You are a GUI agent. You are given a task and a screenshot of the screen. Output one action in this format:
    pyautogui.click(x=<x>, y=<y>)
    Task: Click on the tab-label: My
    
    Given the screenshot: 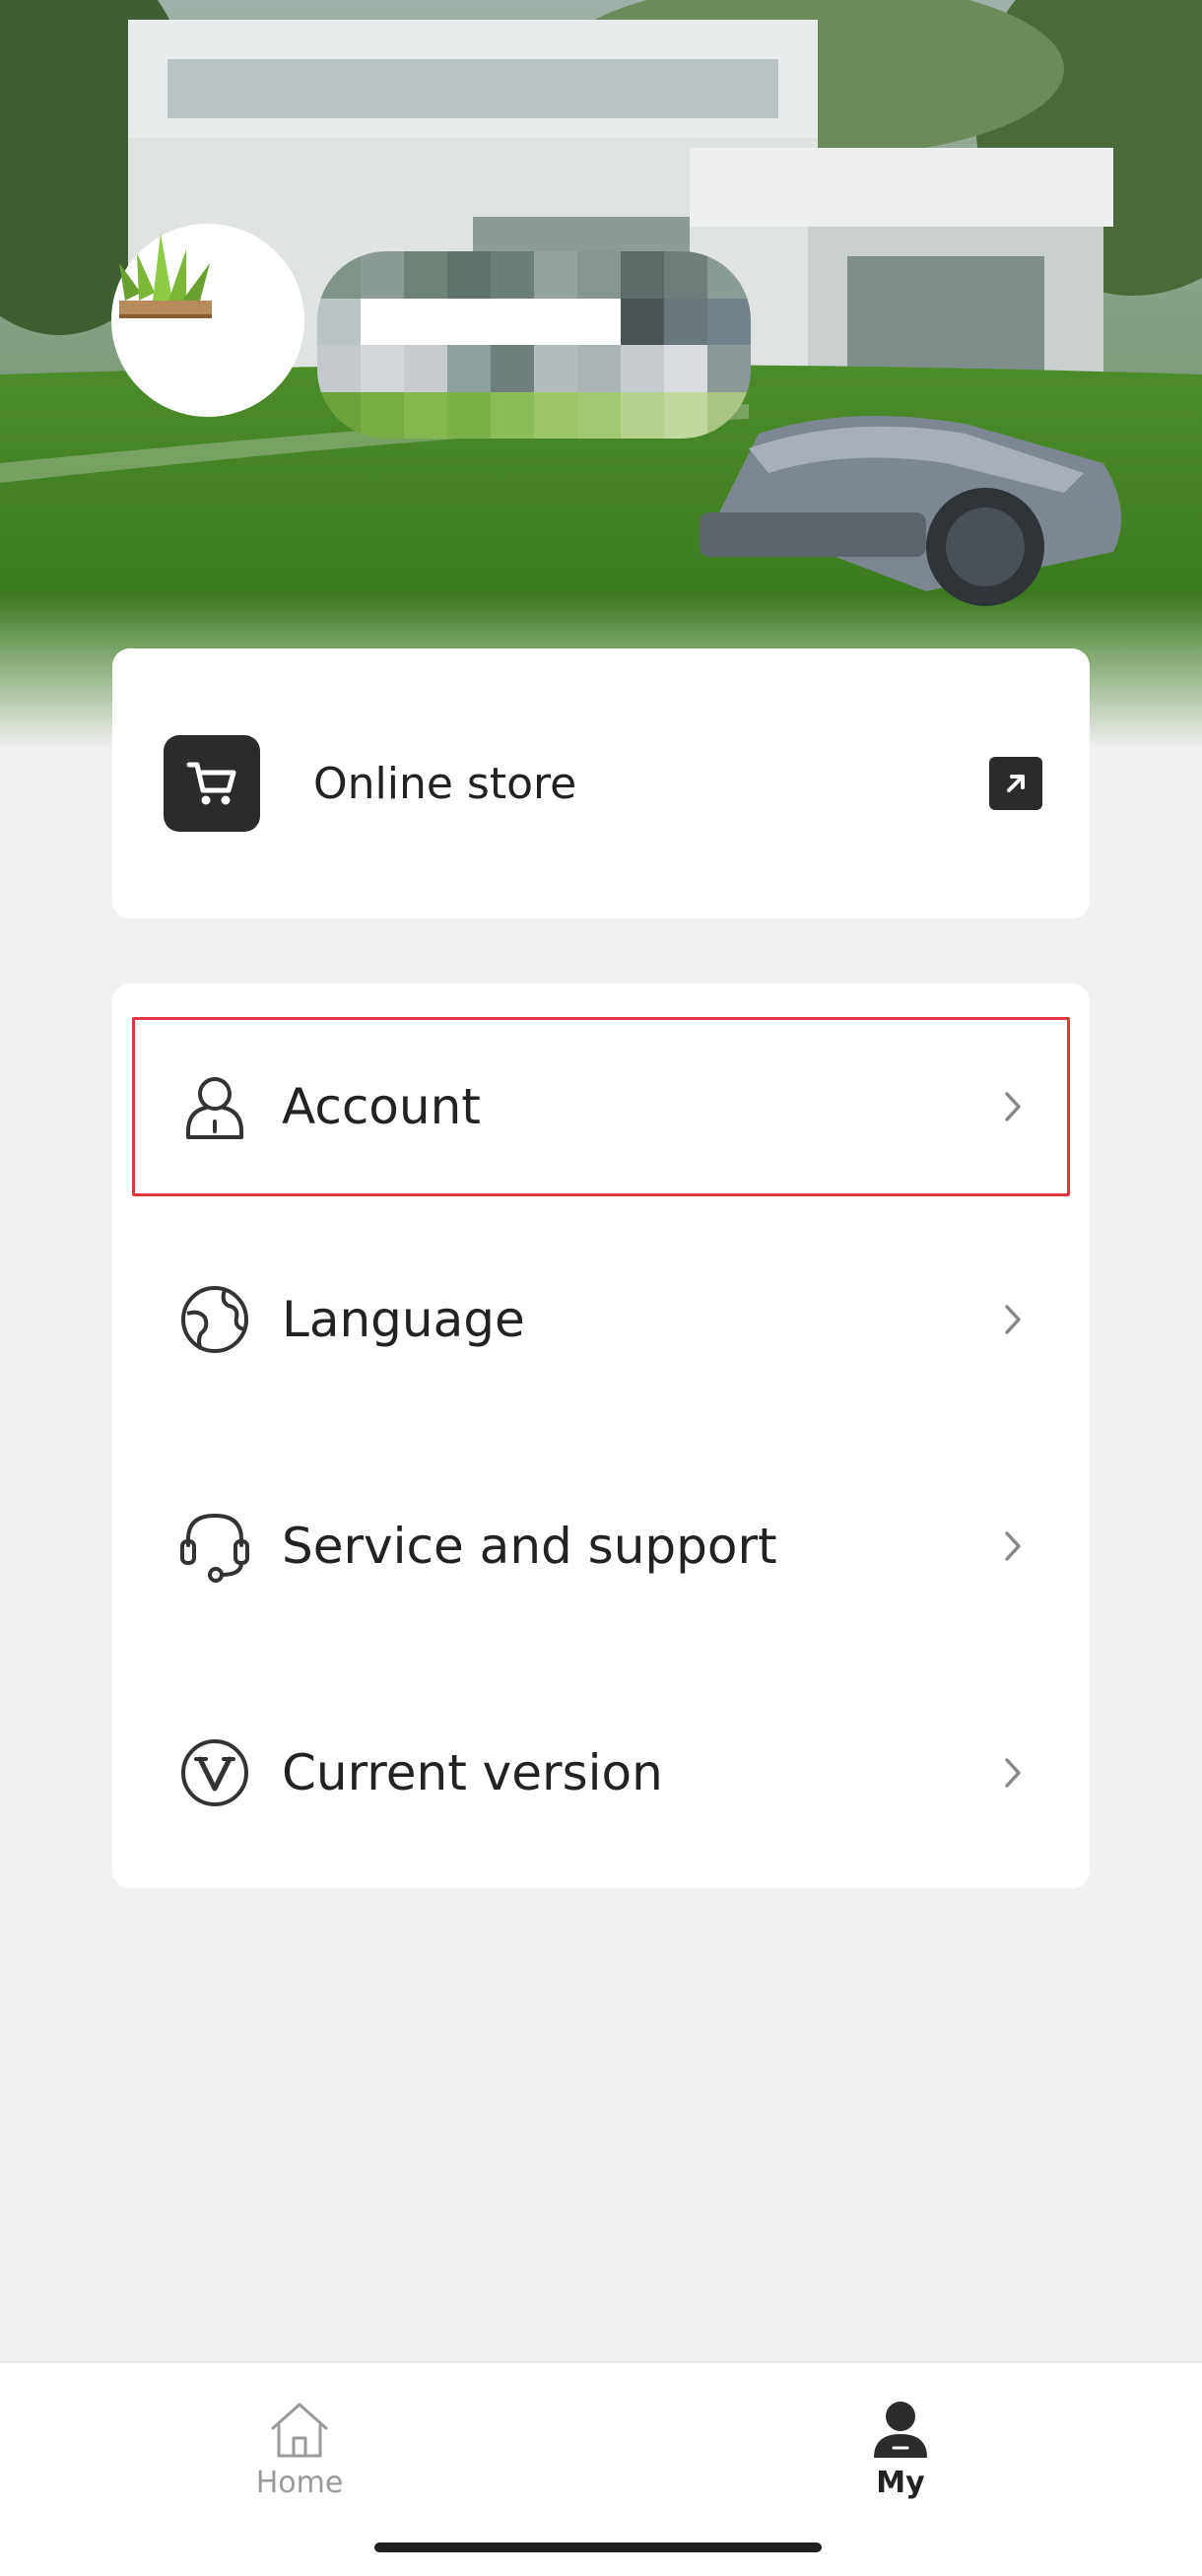 What is the action you would take?
    pyautogui.click(x=900, y=2483)
    